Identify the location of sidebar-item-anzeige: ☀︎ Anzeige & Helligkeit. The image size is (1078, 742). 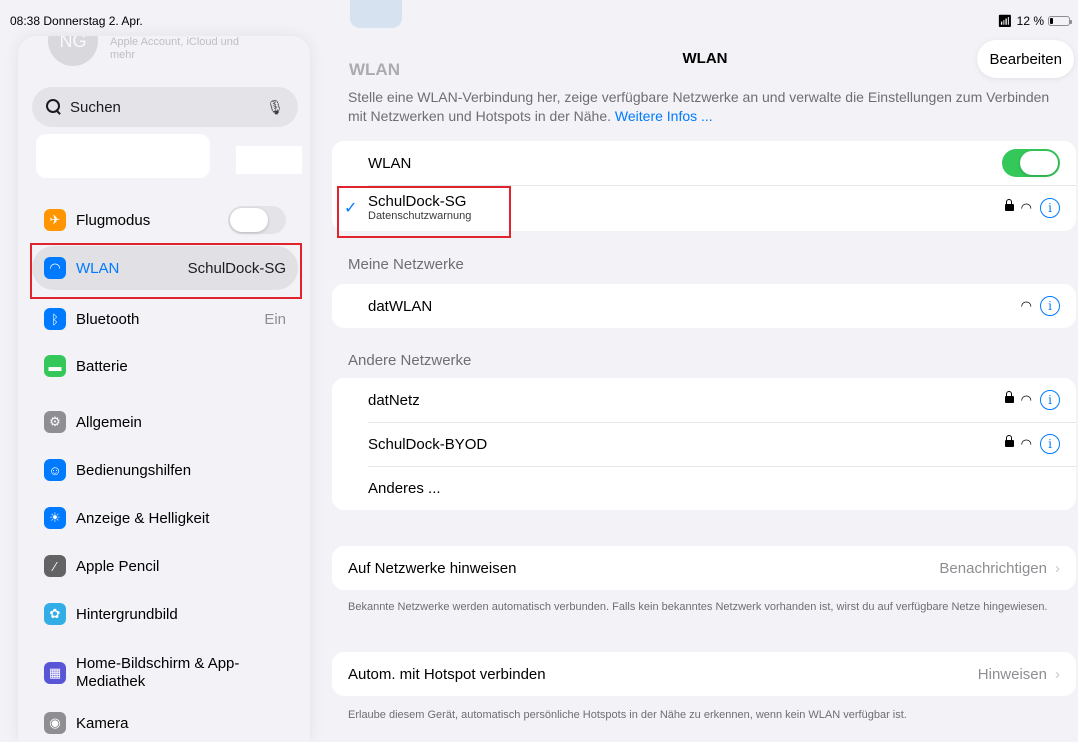
(165, 518).